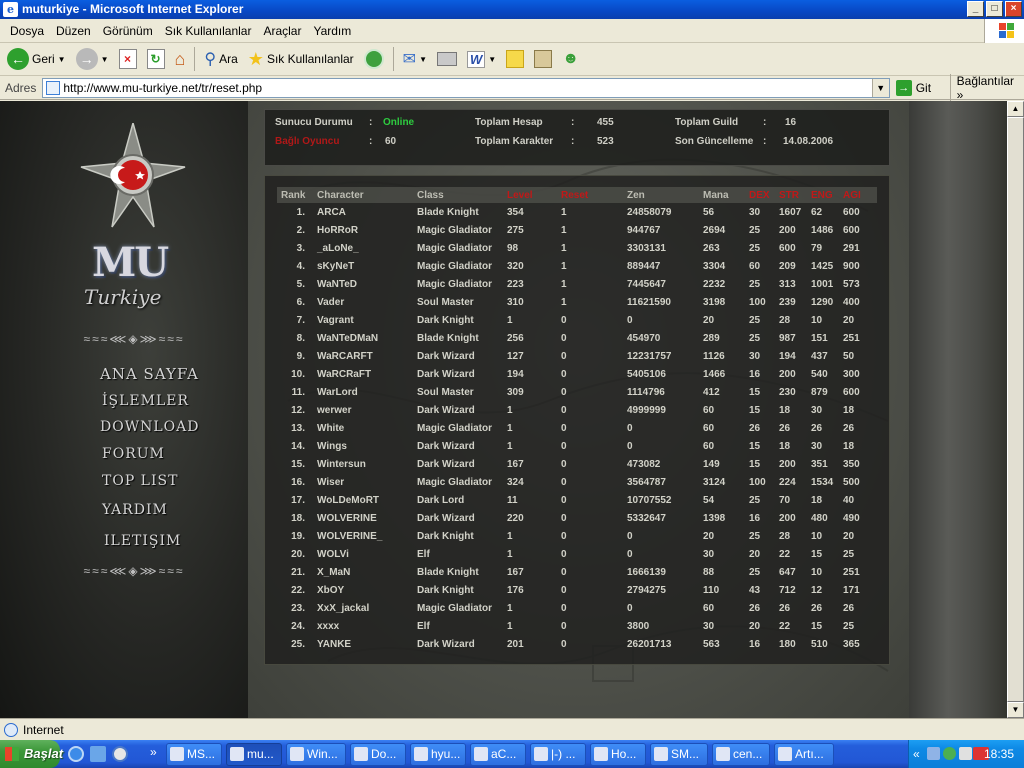 The image size is (1024, 768). What do you see at coordinates (98, 754) in the screenshot?
I see `desktop-quicklaunch-icon` at bounding box center [98, 754].